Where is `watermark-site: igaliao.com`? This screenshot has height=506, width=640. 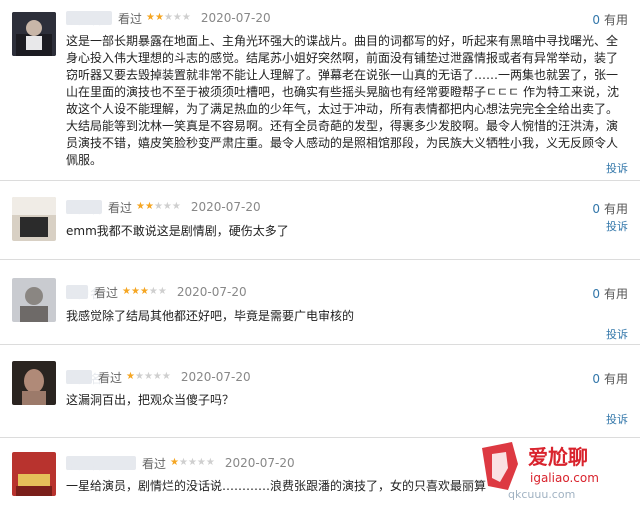 watermark-site: igaliao.com is located at coordinates (564, 478).